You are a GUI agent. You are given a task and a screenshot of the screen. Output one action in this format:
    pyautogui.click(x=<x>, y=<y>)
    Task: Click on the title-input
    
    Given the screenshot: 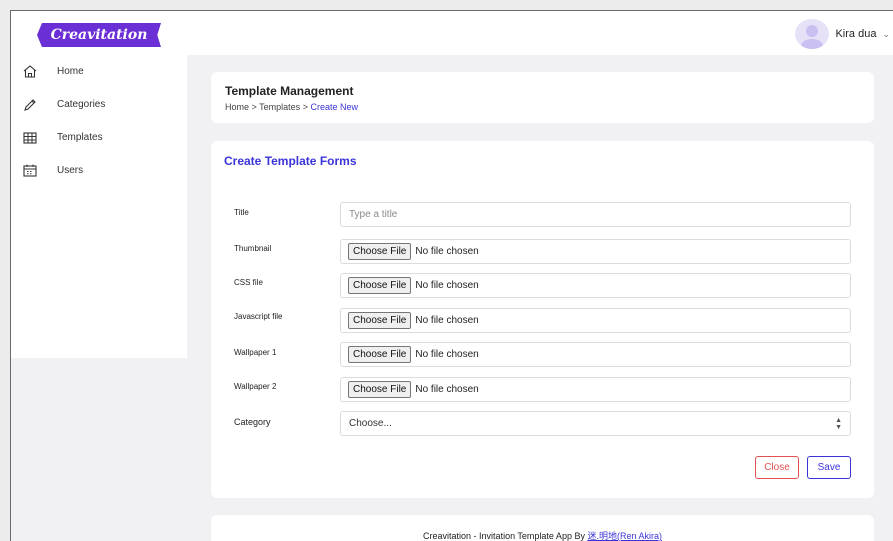 What is the action you would take?
    pyautogui.click(x=595, y=214)
    